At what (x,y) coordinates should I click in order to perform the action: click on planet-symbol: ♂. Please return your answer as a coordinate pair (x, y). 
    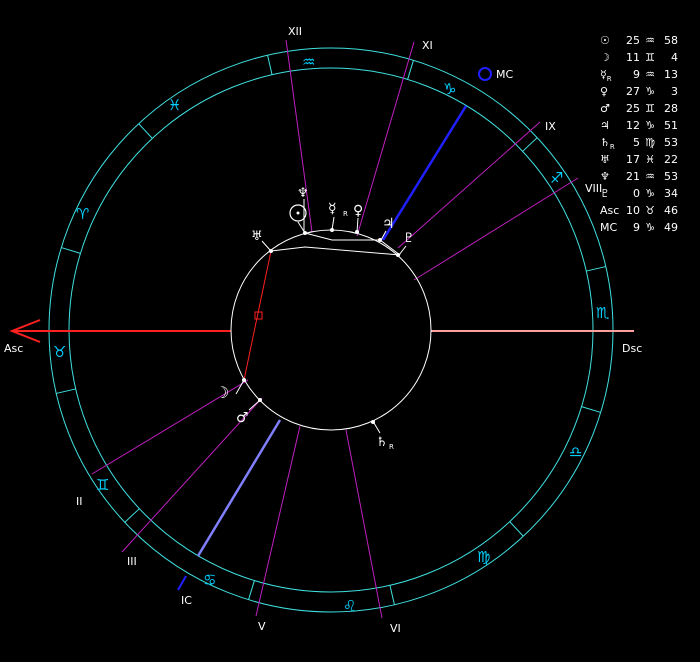
    Looking at the image, I should click on (605, 108).